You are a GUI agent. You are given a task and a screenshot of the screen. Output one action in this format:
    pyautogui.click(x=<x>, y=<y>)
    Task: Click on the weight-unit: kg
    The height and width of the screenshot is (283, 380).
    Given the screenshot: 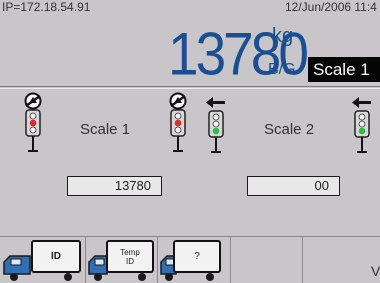 What is the action you would take?
    pyautogui.click(x=283, y=36)
    